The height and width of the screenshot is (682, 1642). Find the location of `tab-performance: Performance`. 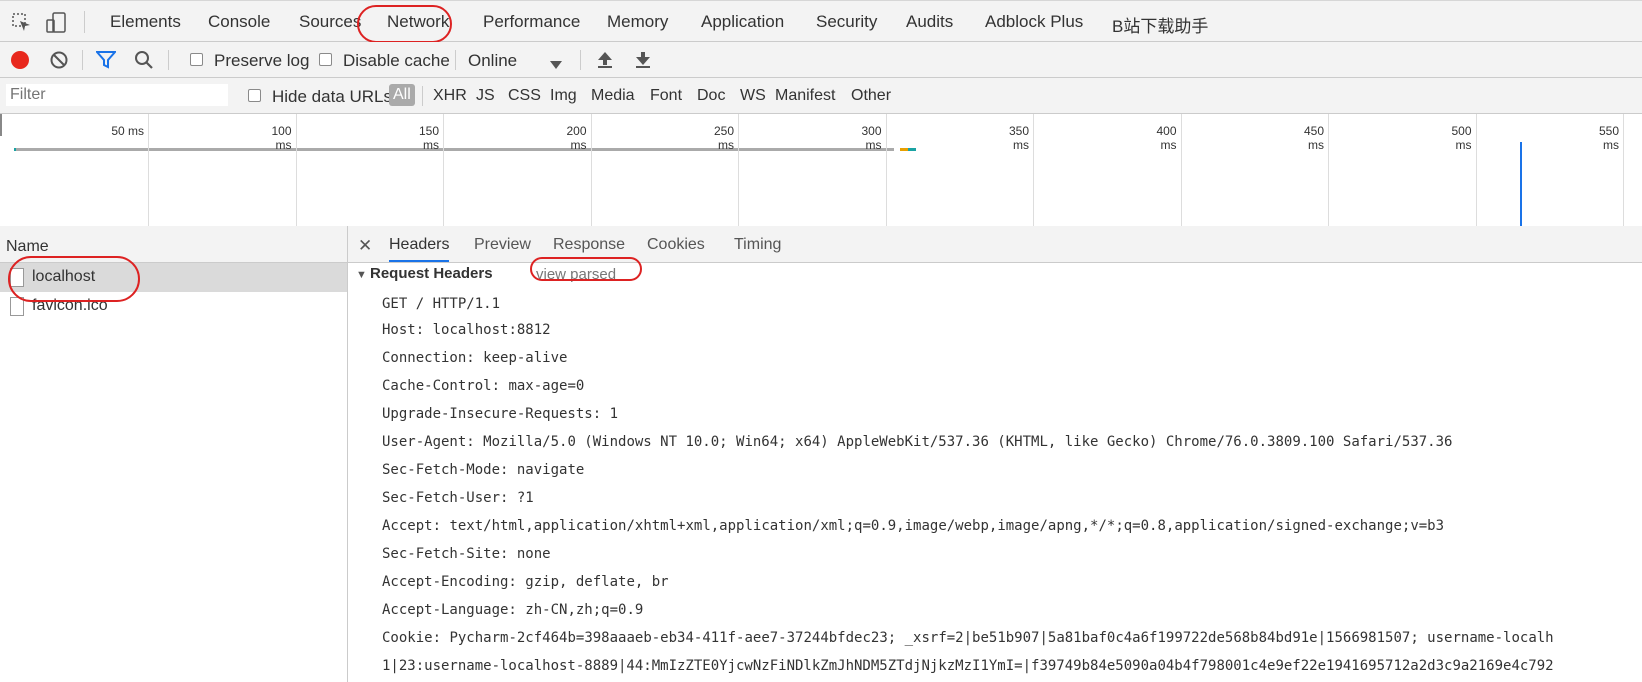

tab-performance: Performance is located at coordinates (531, 22).